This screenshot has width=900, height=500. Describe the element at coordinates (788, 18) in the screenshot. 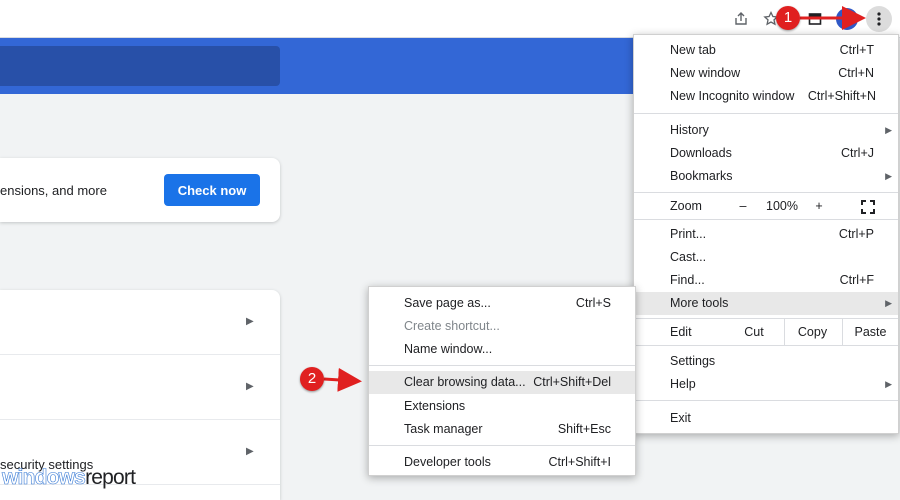

I see `annotation-badge-1: 1` at that location.